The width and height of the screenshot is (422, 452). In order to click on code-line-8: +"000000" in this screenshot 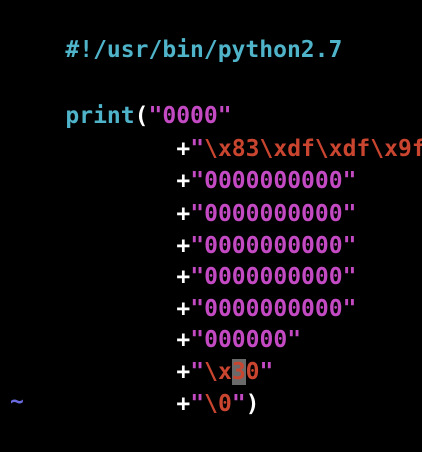, I will do `click(155, 322)`.